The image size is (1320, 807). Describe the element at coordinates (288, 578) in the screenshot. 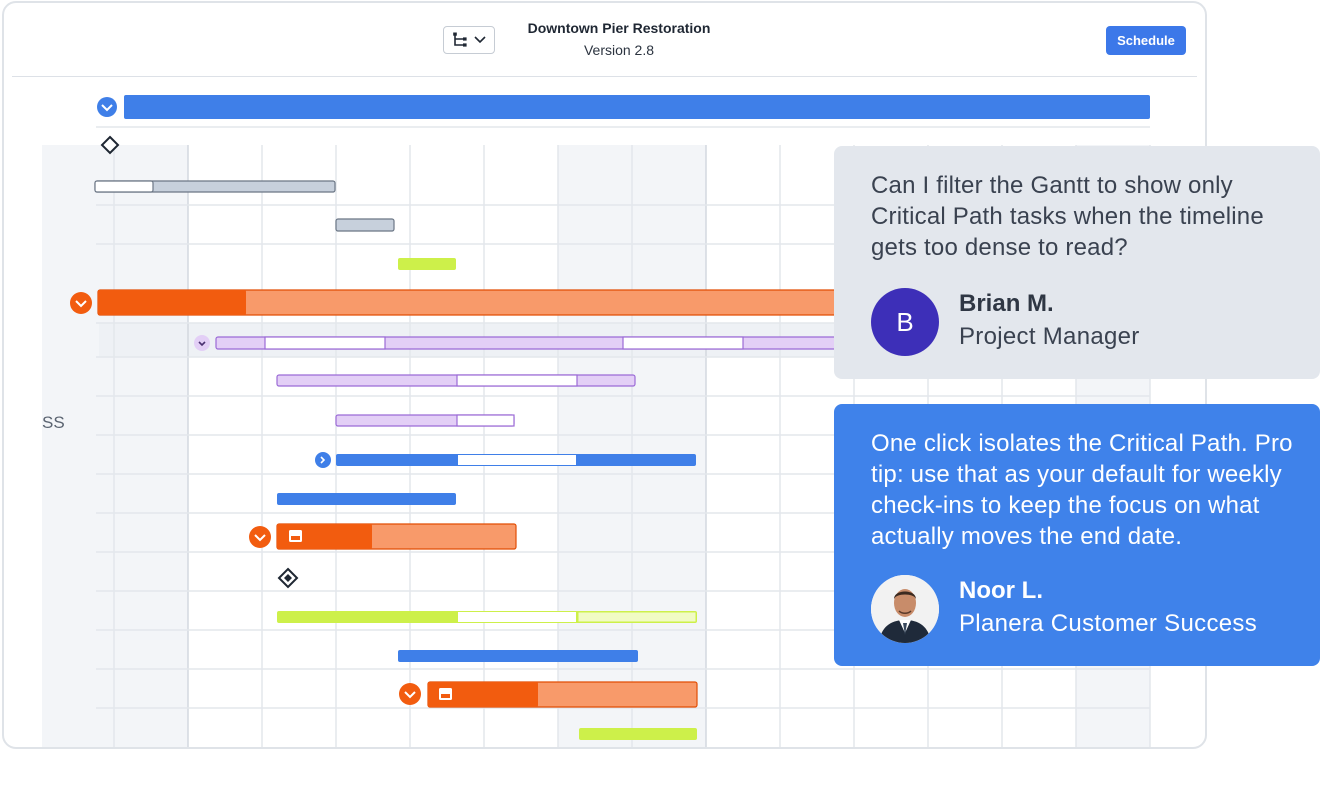

I see `milestone-diamond` at that location.